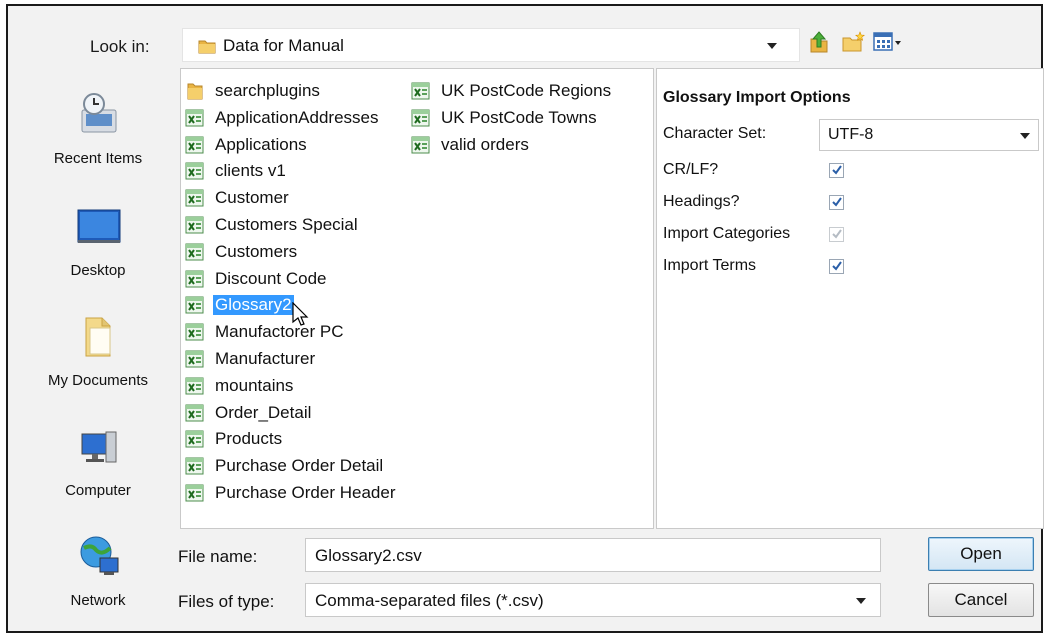 Image resolution: width=1051 pixels, height=641 pixels. I want to click on place-label: Network, so click(98, 600).